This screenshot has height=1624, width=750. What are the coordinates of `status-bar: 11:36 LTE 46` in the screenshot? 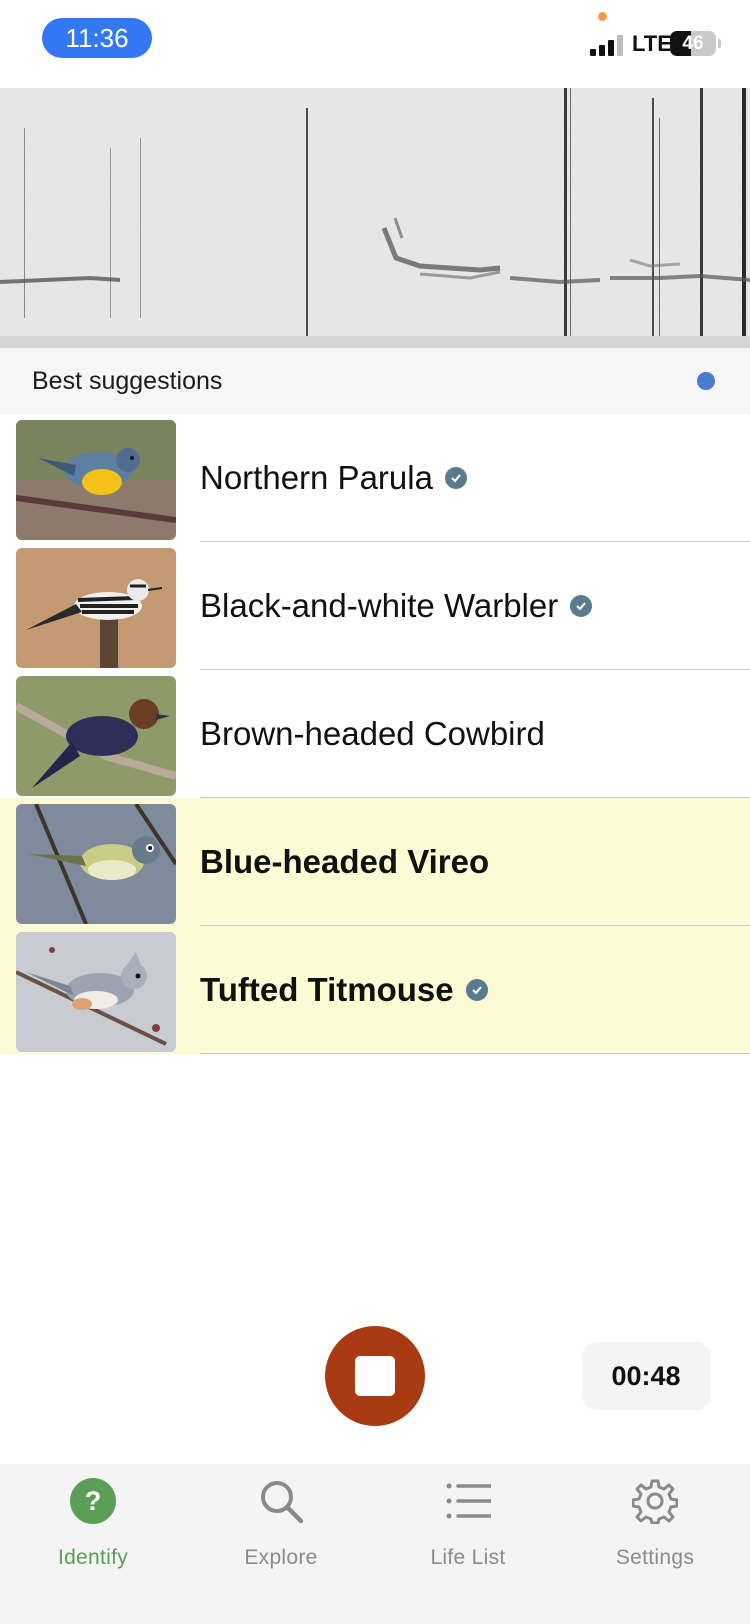 It's located at (375, 44).